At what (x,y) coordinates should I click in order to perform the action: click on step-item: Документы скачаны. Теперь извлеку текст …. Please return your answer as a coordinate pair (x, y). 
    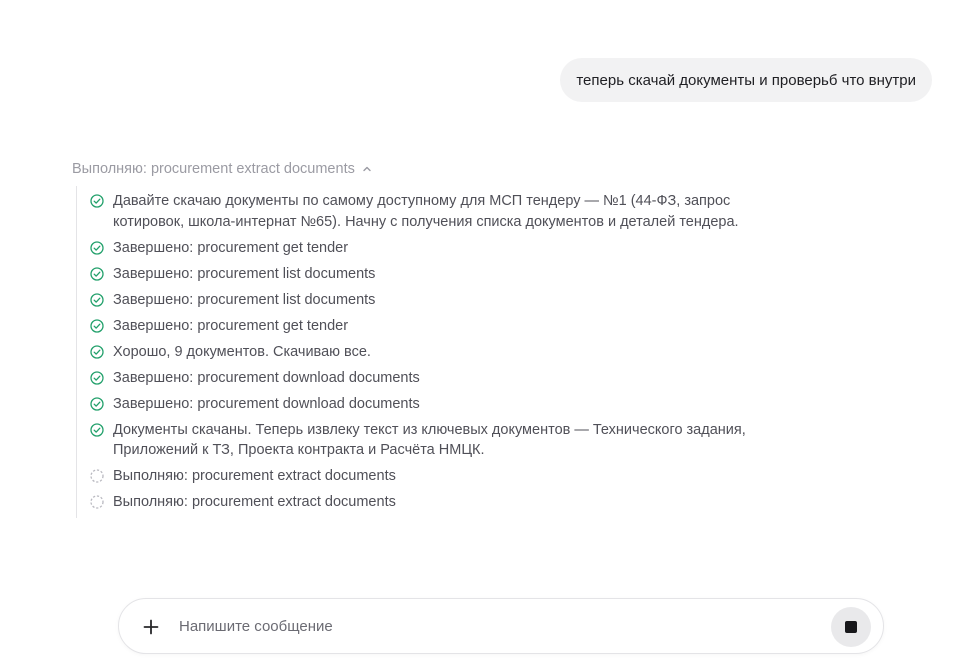
    Looking at the image, I should click on (435, 440).